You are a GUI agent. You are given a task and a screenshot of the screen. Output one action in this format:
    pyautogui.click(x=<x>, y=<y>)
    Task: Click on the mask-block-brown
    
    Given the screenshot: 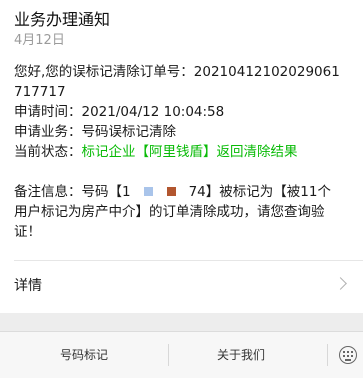 What is the action you would take?
    pyautogui.click(x=171, y=191)
    